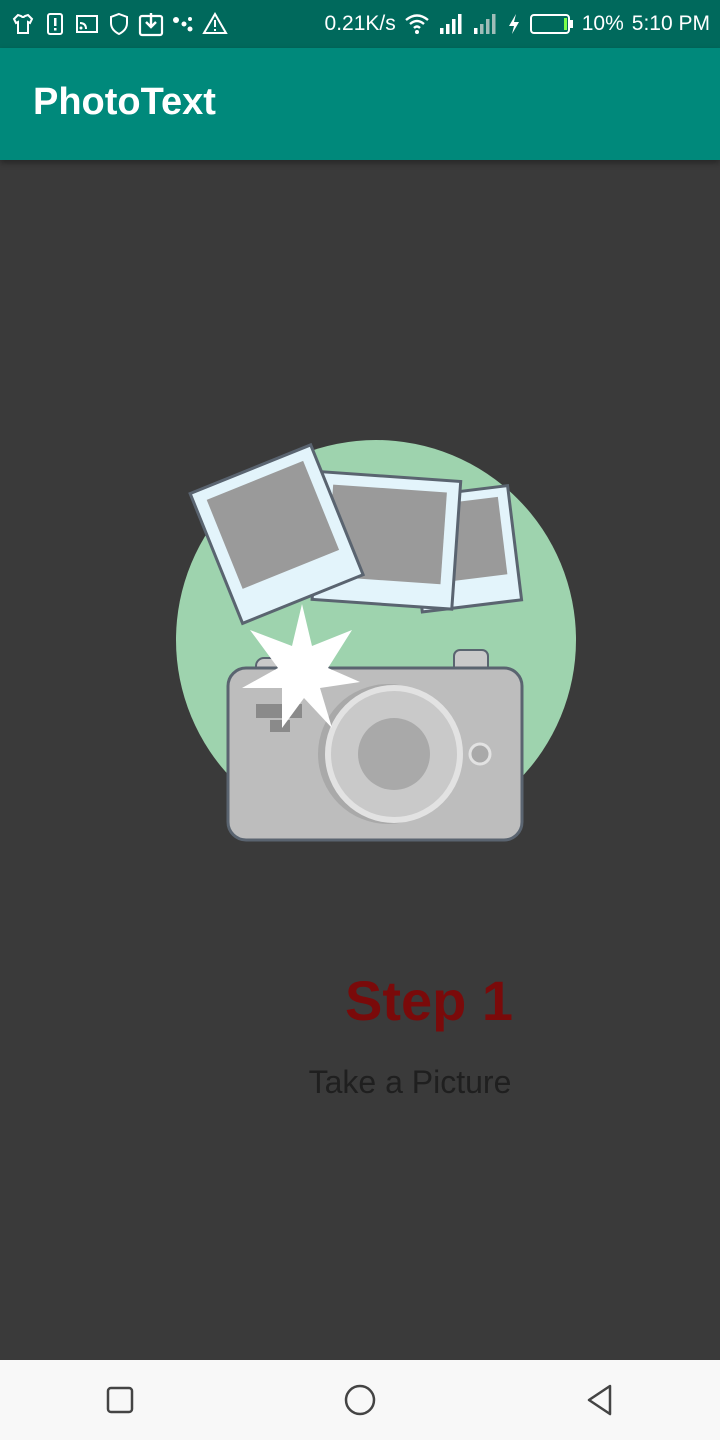 This screenshot has height=1440, width=720. I want to click on app-bar: PhotoText, so click(360, 104).